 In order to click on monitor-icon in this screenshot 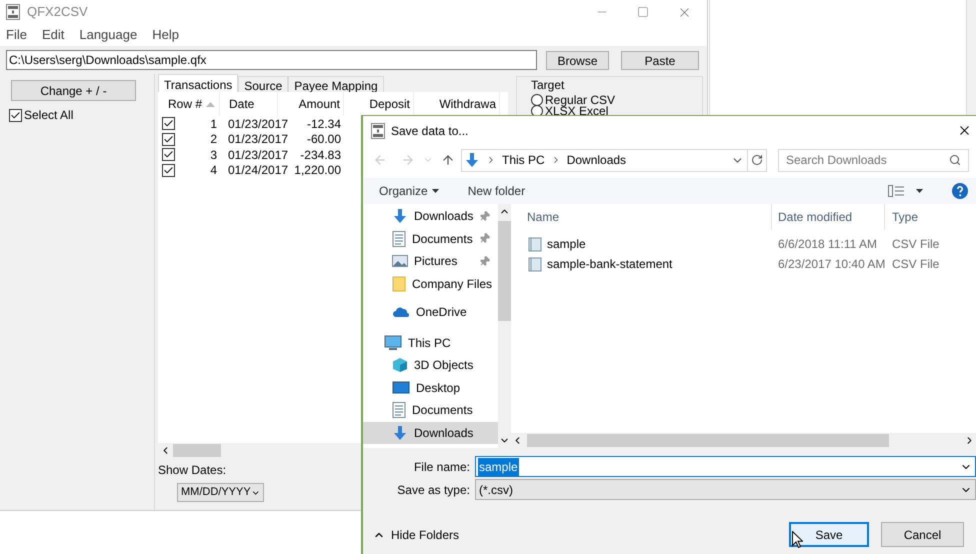, I will do `click(393, 342)`.